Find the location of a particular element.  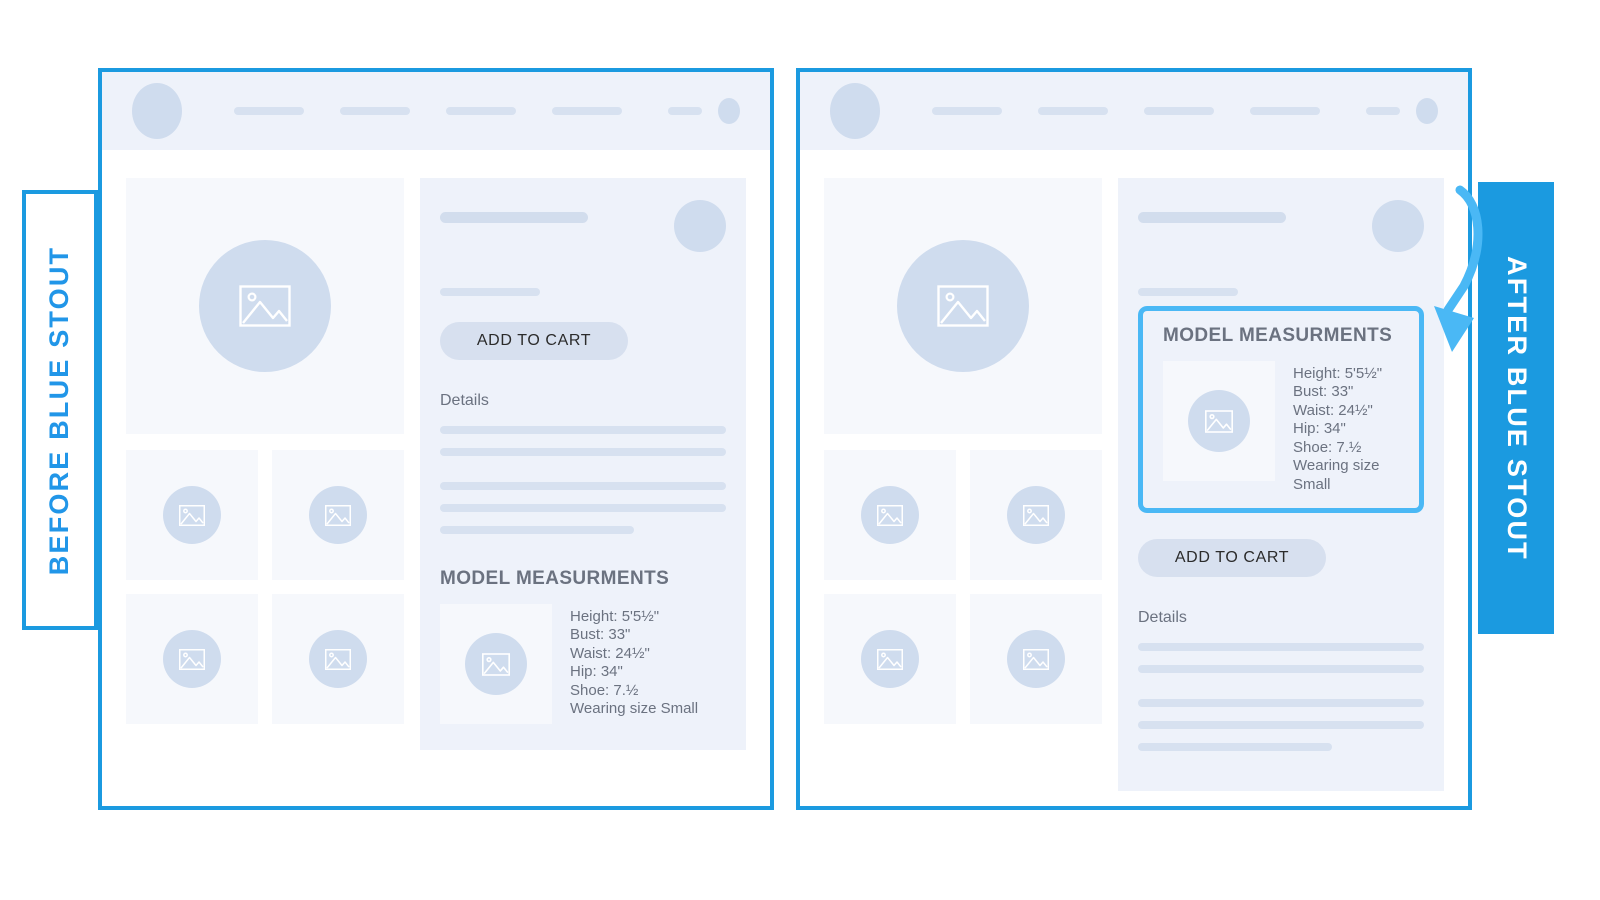

product-title-placeholder is located at coordinates (514, 217).